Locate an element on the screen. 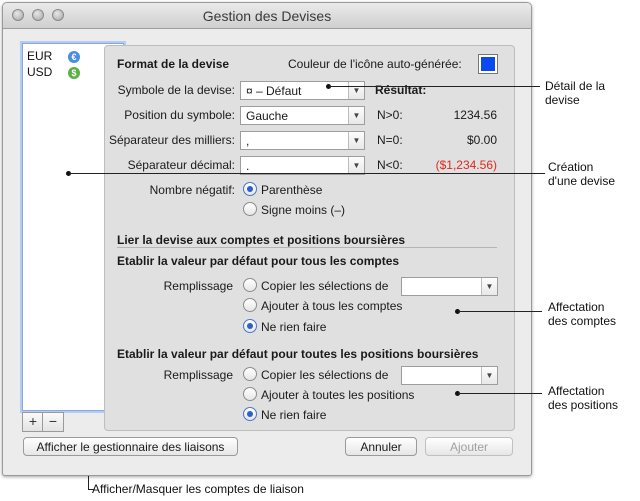 This screenshot has height=501, width=640. radio-accounts-add-all-label: Ajouter à tous les comptes is located at coordinates (332, 306).